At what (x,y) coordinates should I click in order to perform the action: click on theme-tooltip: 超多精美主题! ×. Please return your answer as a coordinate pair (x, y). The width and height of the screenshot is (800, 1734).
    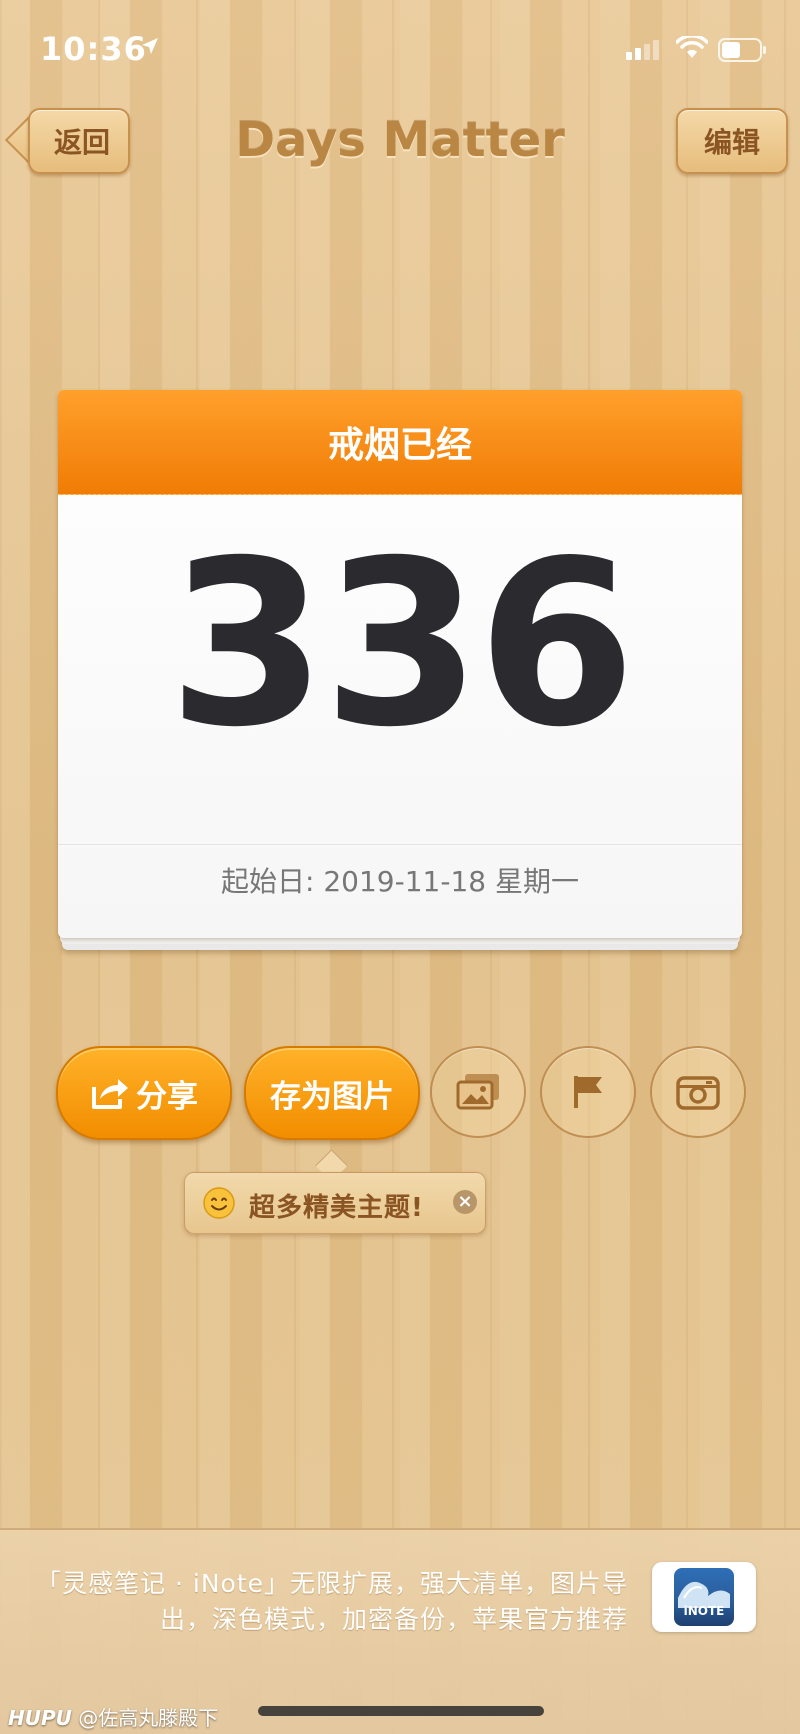
    Looking at the image, I should click on (335, 1203).